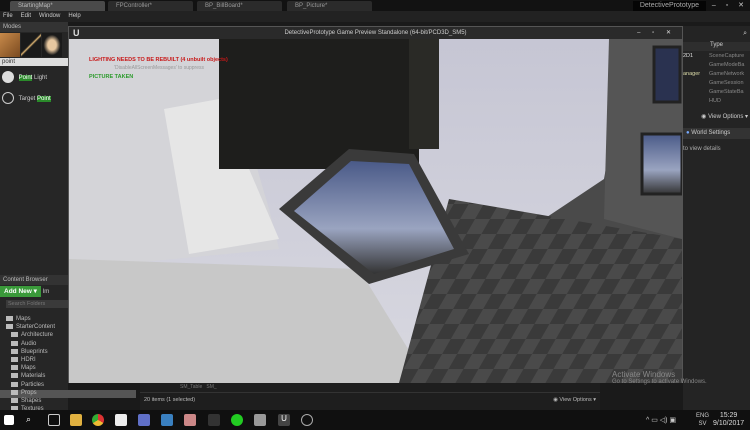  I want to click on add-new-button: Add New ▾, so click(20, 291).